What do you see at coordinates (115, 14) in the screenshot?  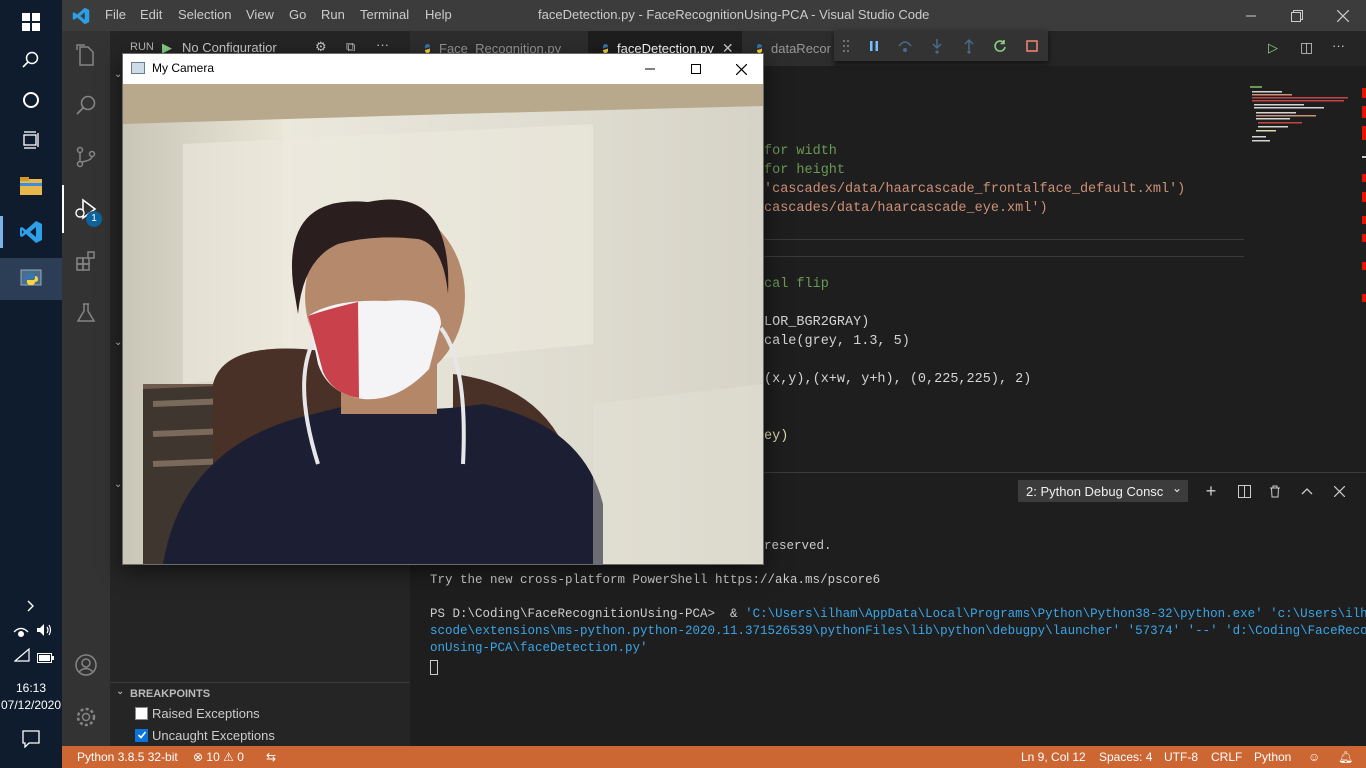 I see `menu-file: File` at bounding box center [115, 14].